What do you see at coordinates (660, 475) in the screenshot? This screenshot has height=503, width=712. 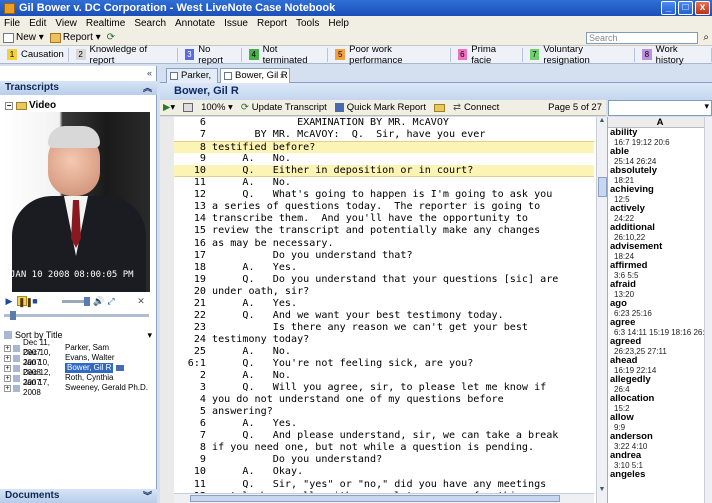 I see `word-index-word: angeles` at bounding box center [660, 475].